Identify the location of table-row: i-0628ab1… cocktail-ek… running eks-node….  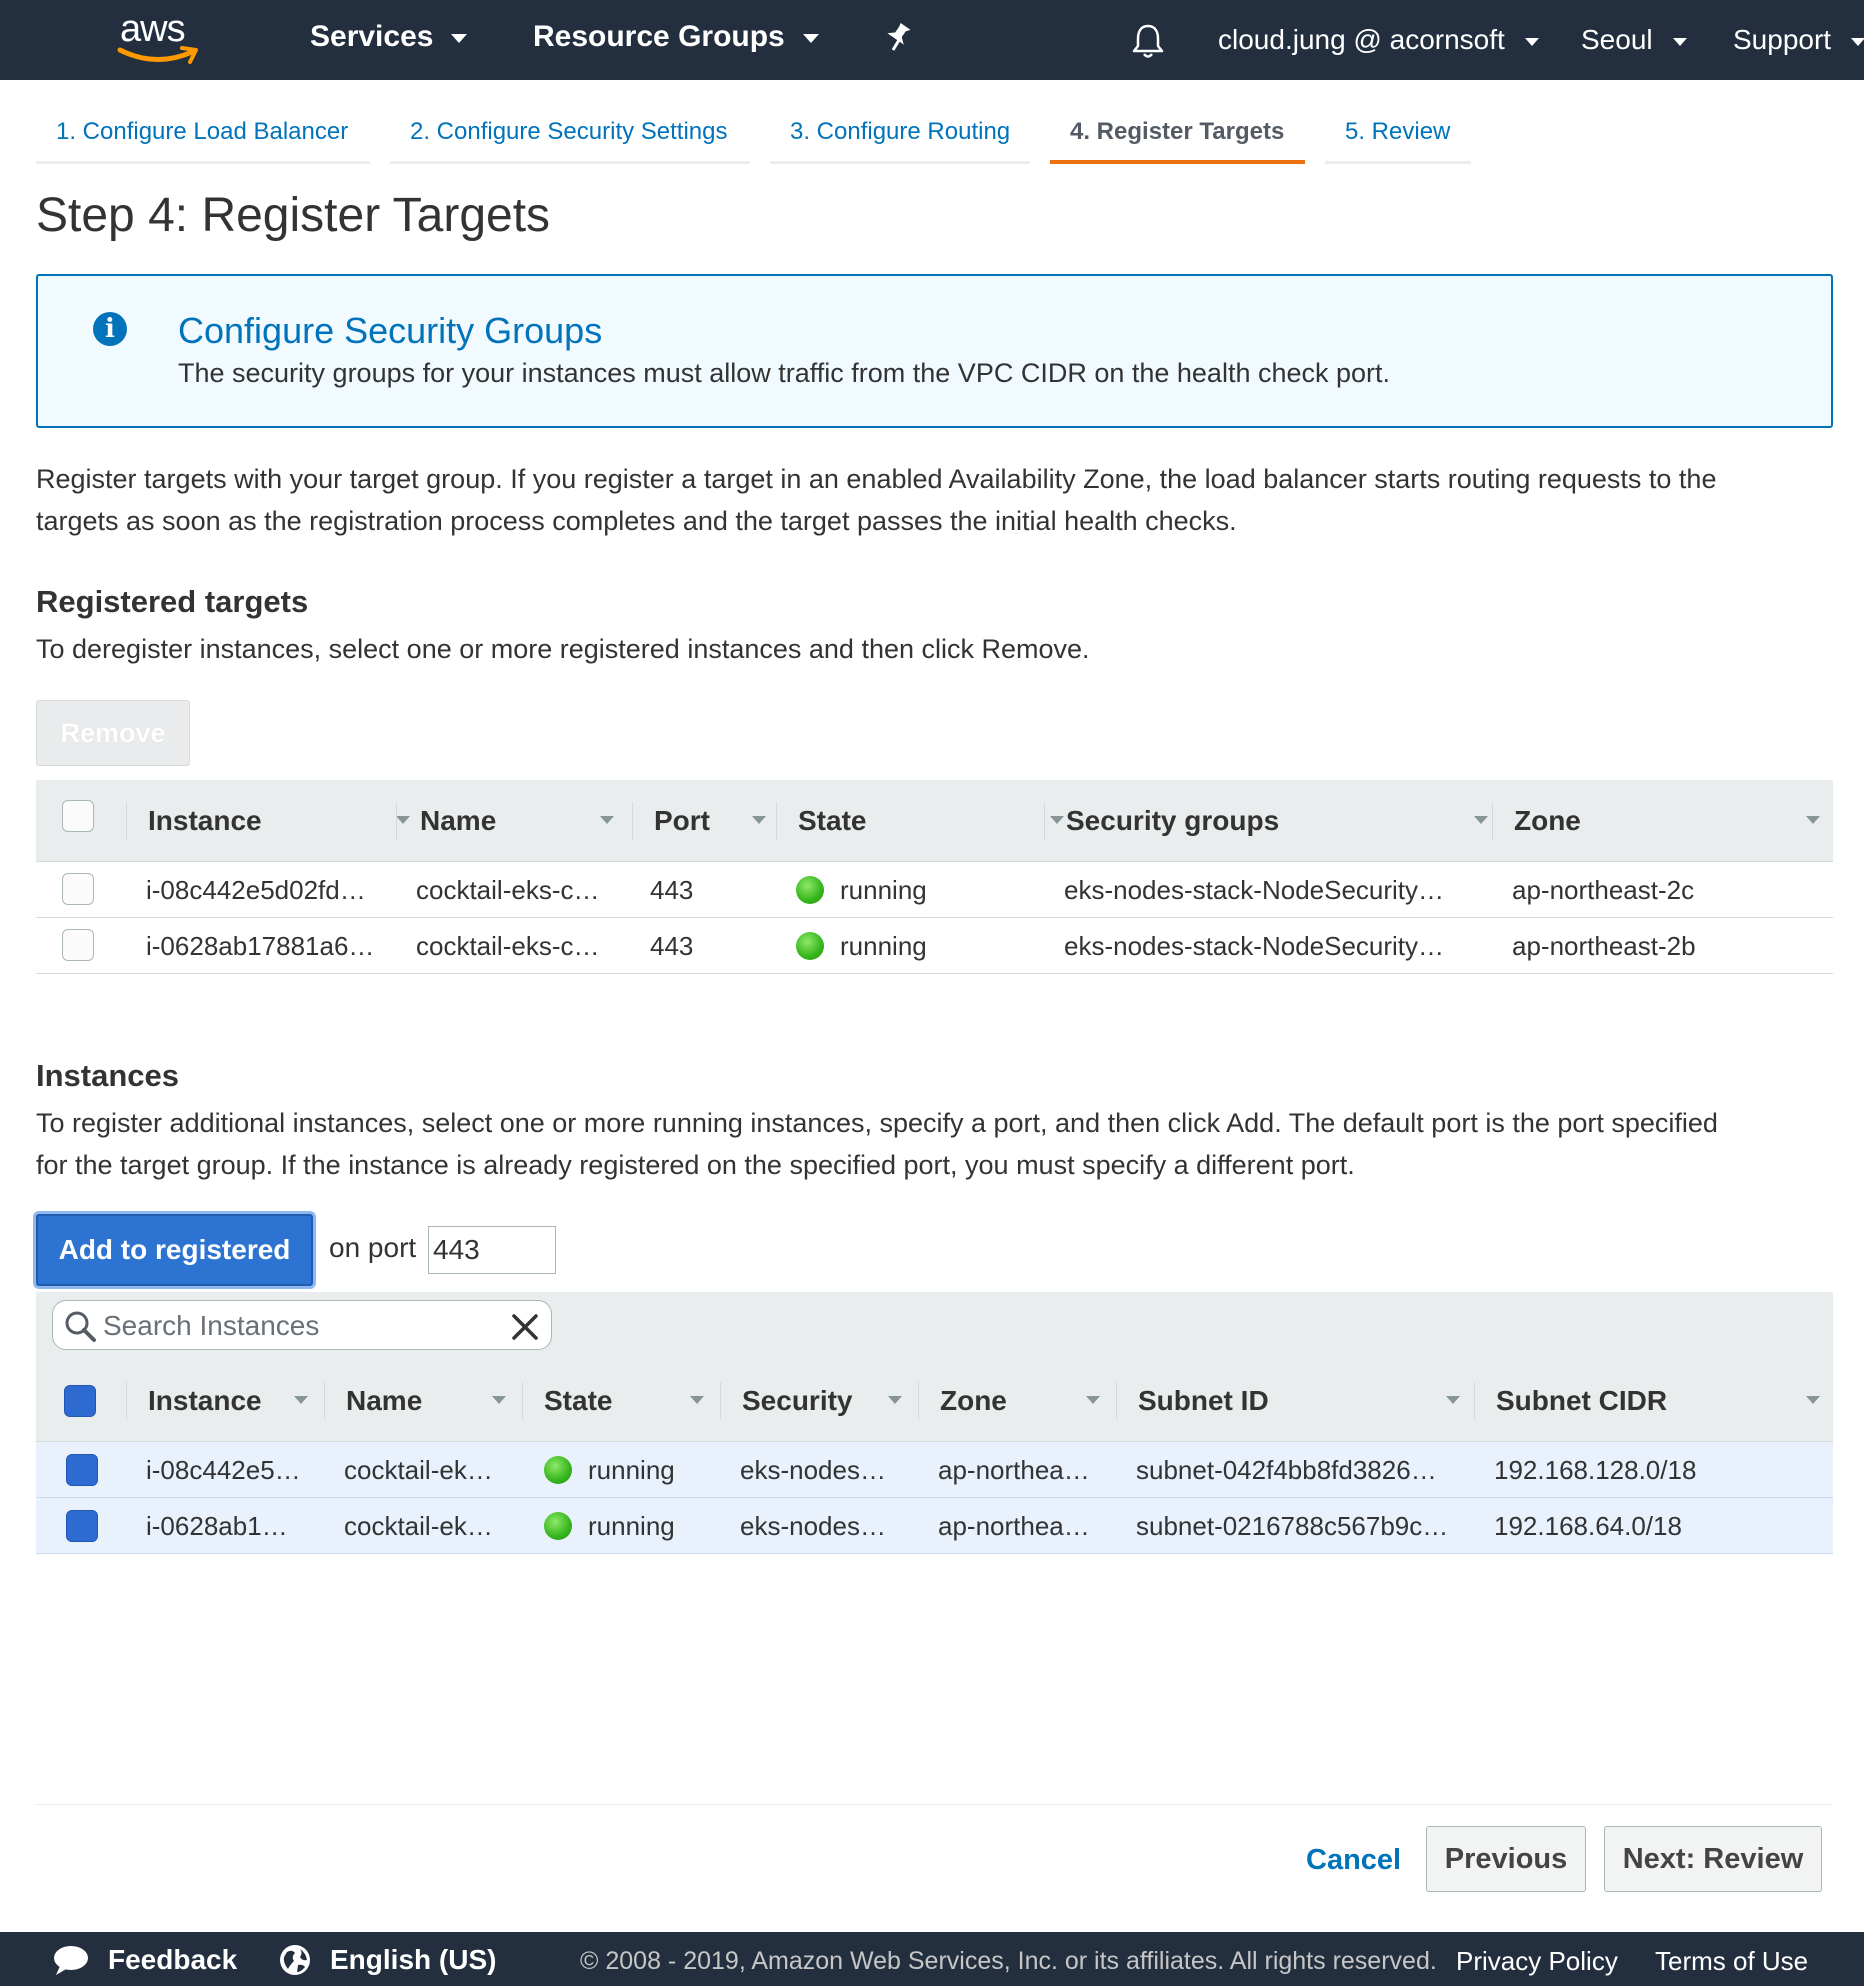
(934, 1526).